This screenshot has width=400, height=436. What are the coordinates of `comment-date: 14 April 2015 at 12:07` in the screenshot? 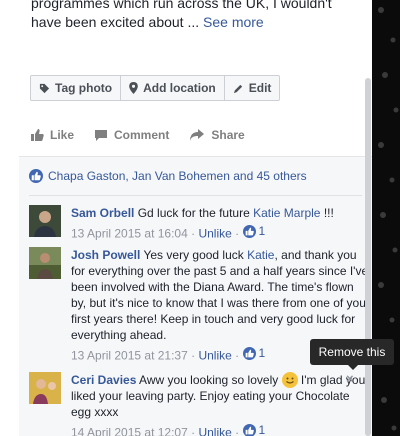 It's located at (129, 431).